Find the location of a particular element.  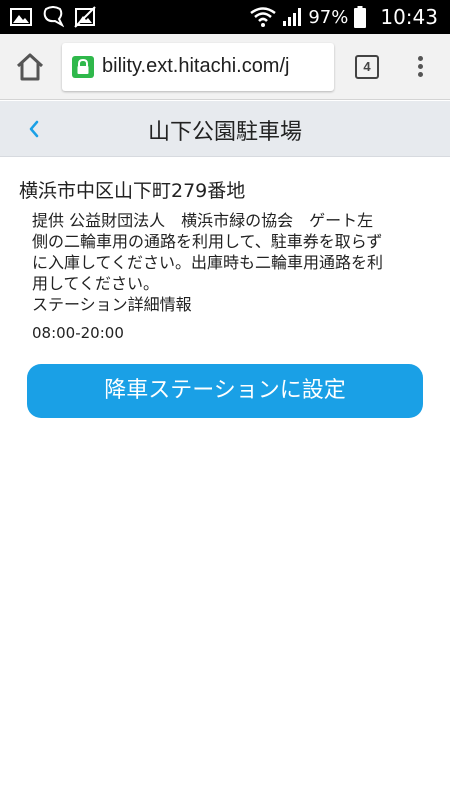

home-button is located at coordinates (30, 67).